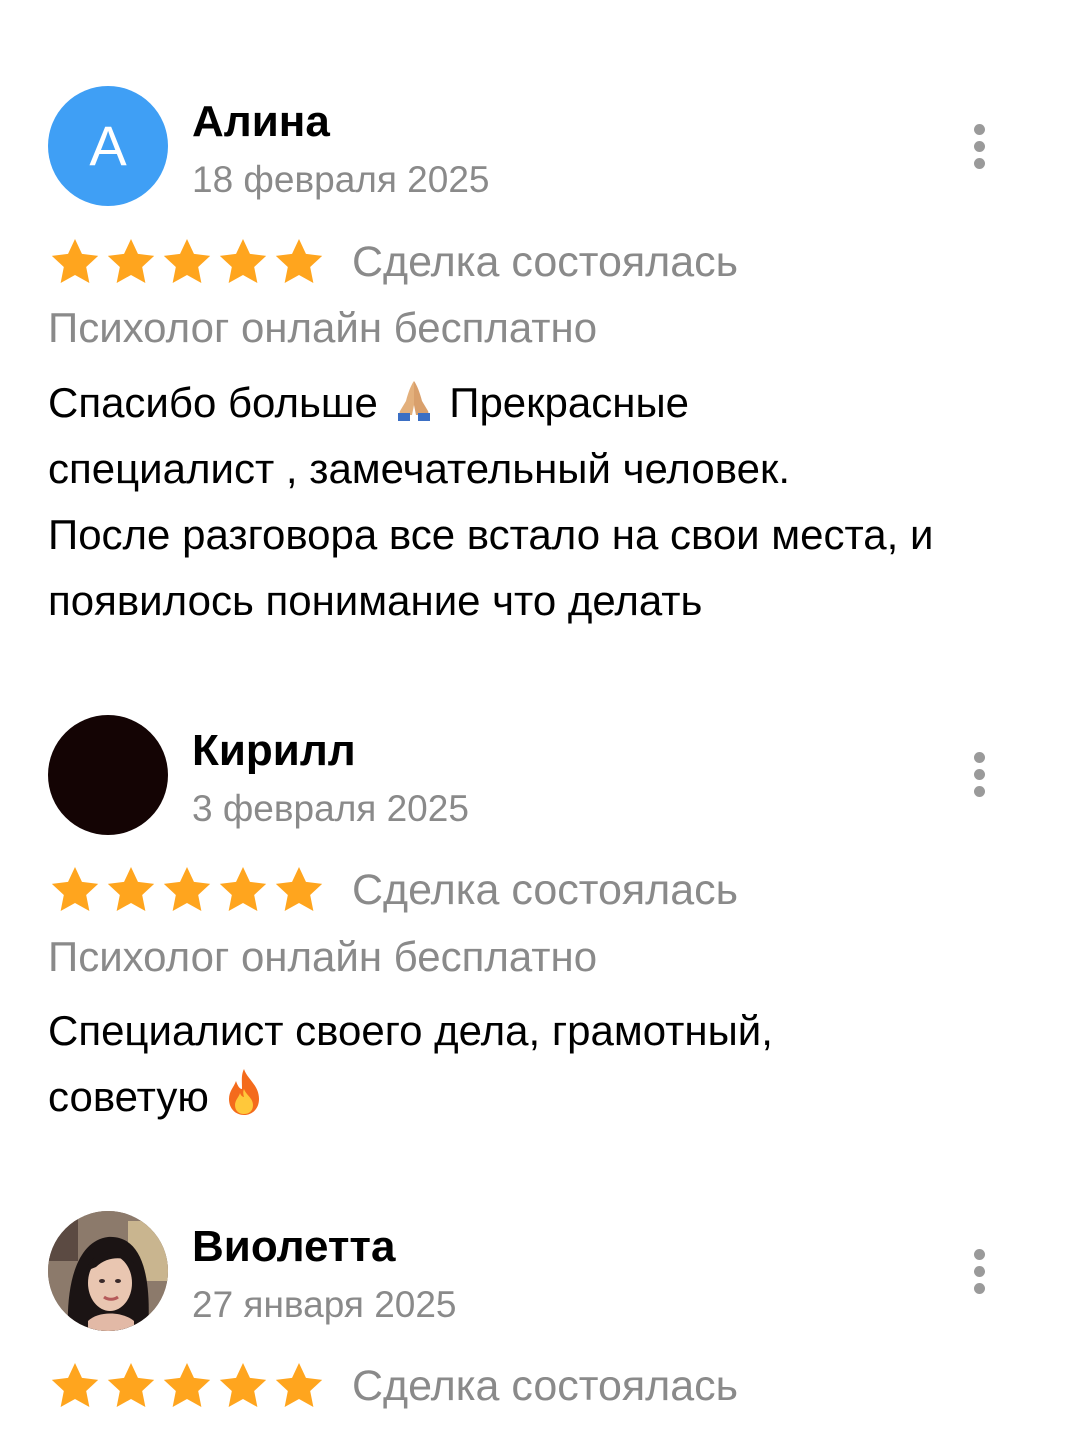  I want to click on review-date: 18 февраля 2025, so click(341, 179).